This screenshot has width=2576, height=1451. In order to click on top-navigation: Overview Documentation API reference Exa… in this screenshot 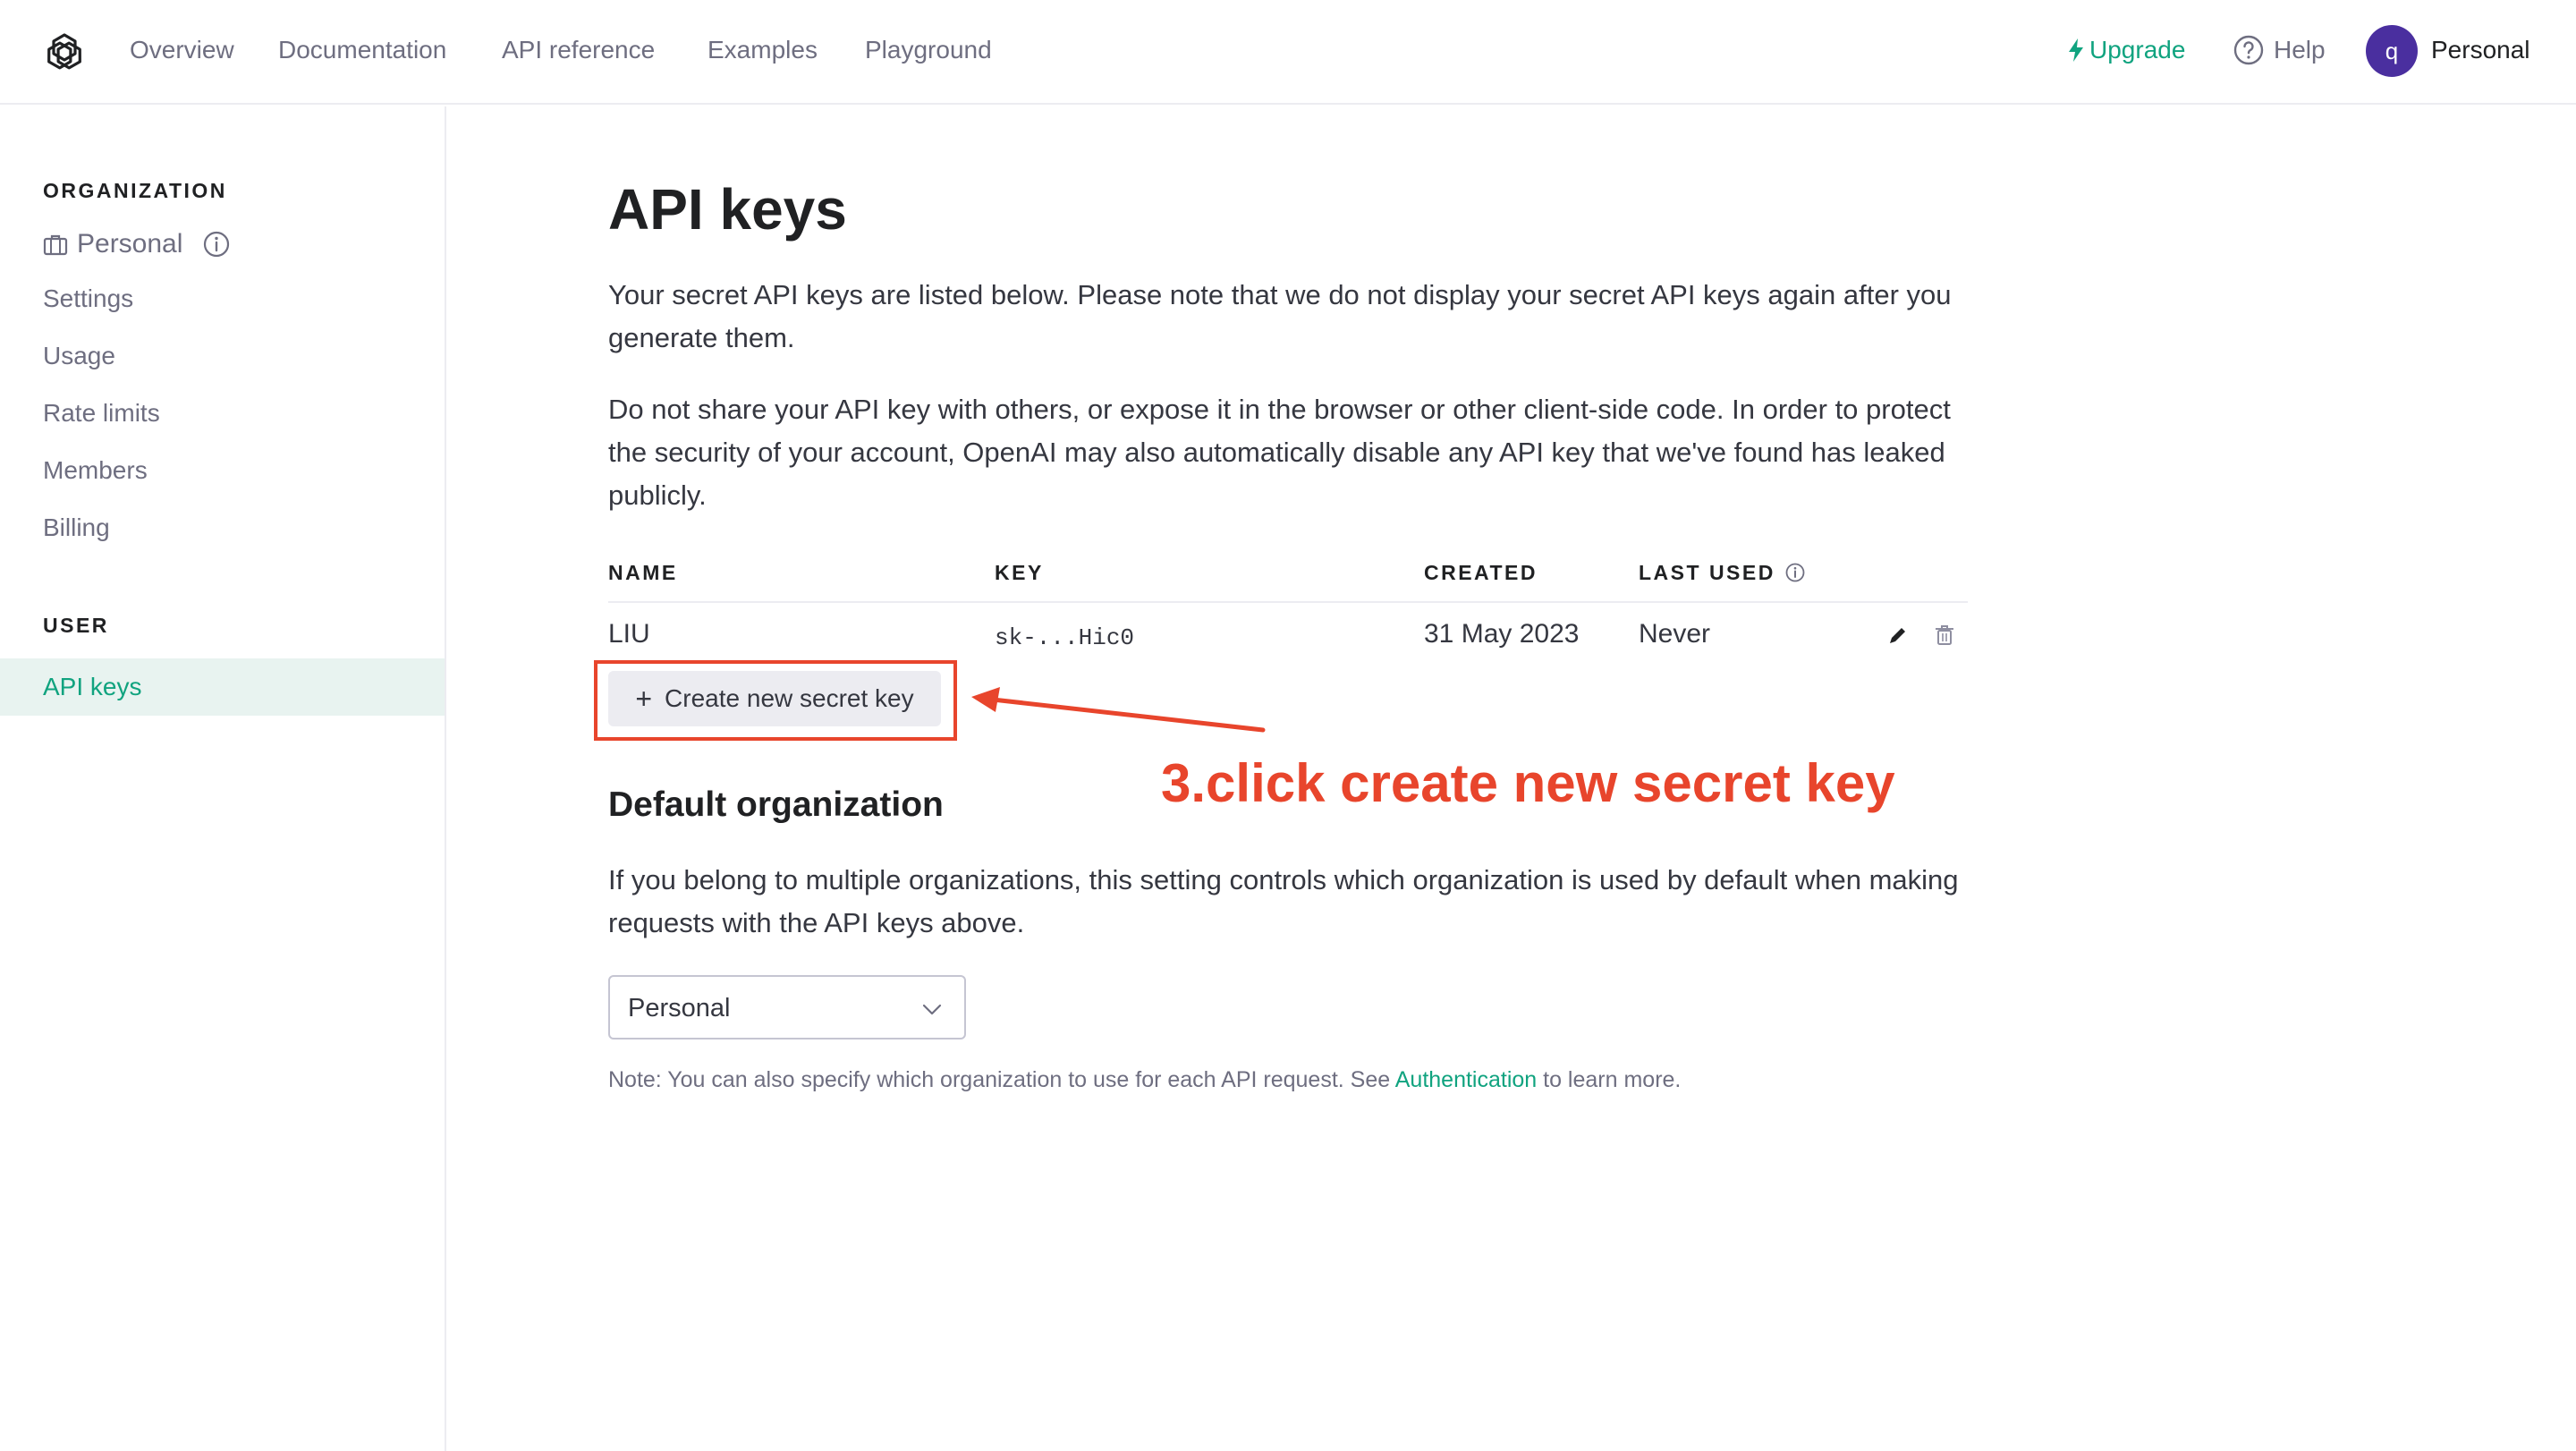, I will do `click(1288, 52)`.